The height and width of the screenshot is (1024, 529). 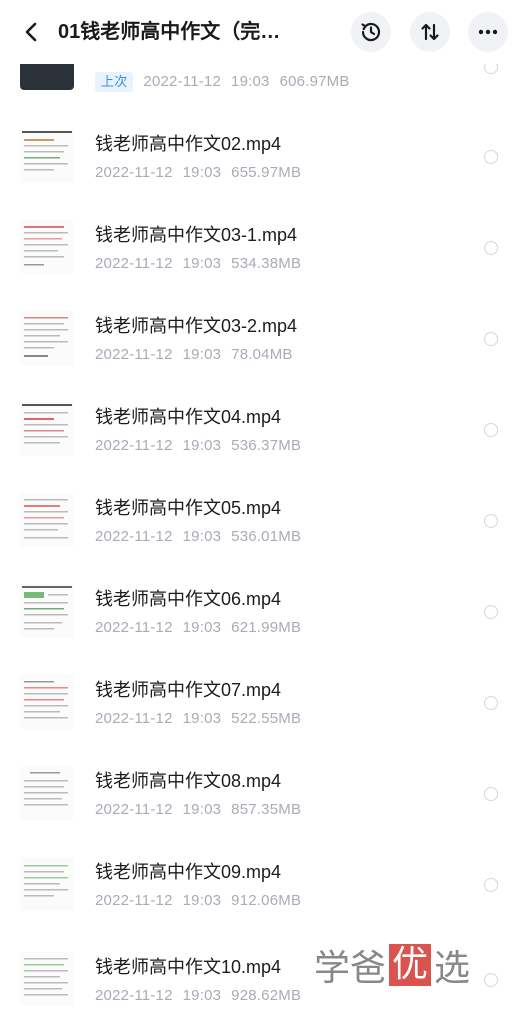 I want to click on file-meta: 2022-11-12 19:03 912.06MB, so click(x=198, y=900).